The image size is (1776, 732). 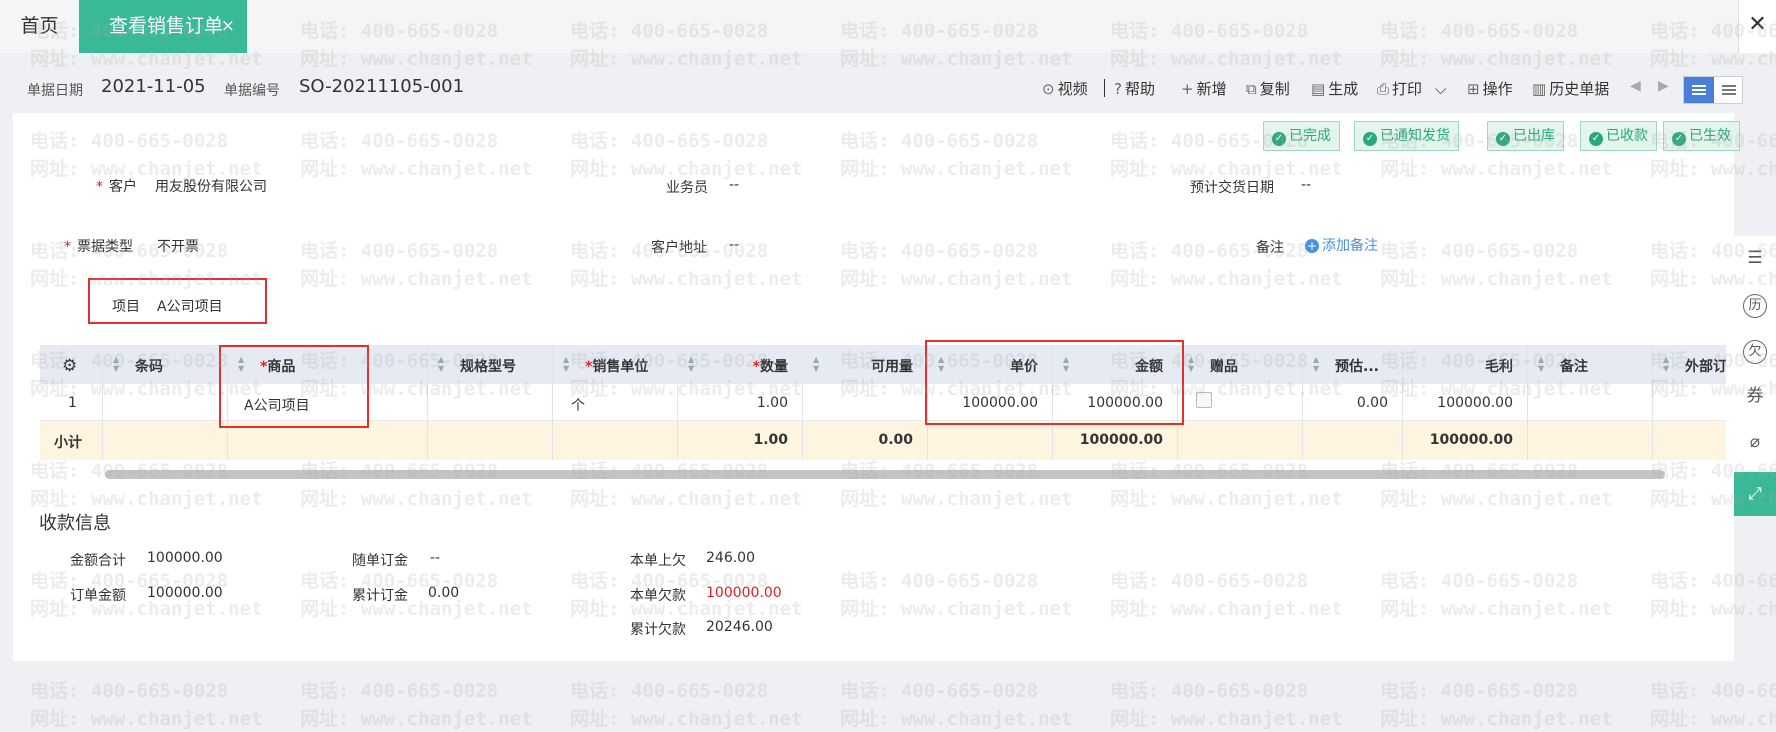 I want to click on tab-close-icon: ×, so click(x=228, y=26).